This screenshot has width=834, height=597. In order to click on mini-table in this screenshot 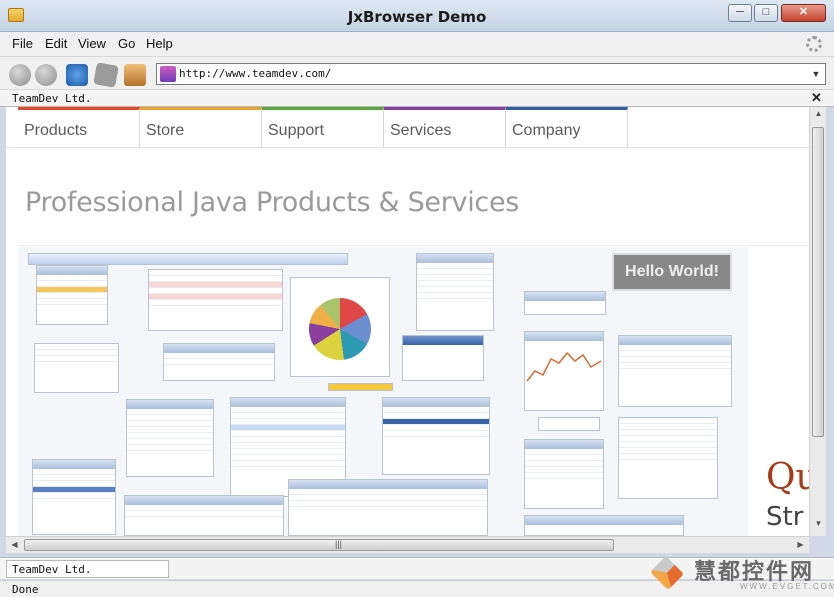, I will do `click(170, 438)`.